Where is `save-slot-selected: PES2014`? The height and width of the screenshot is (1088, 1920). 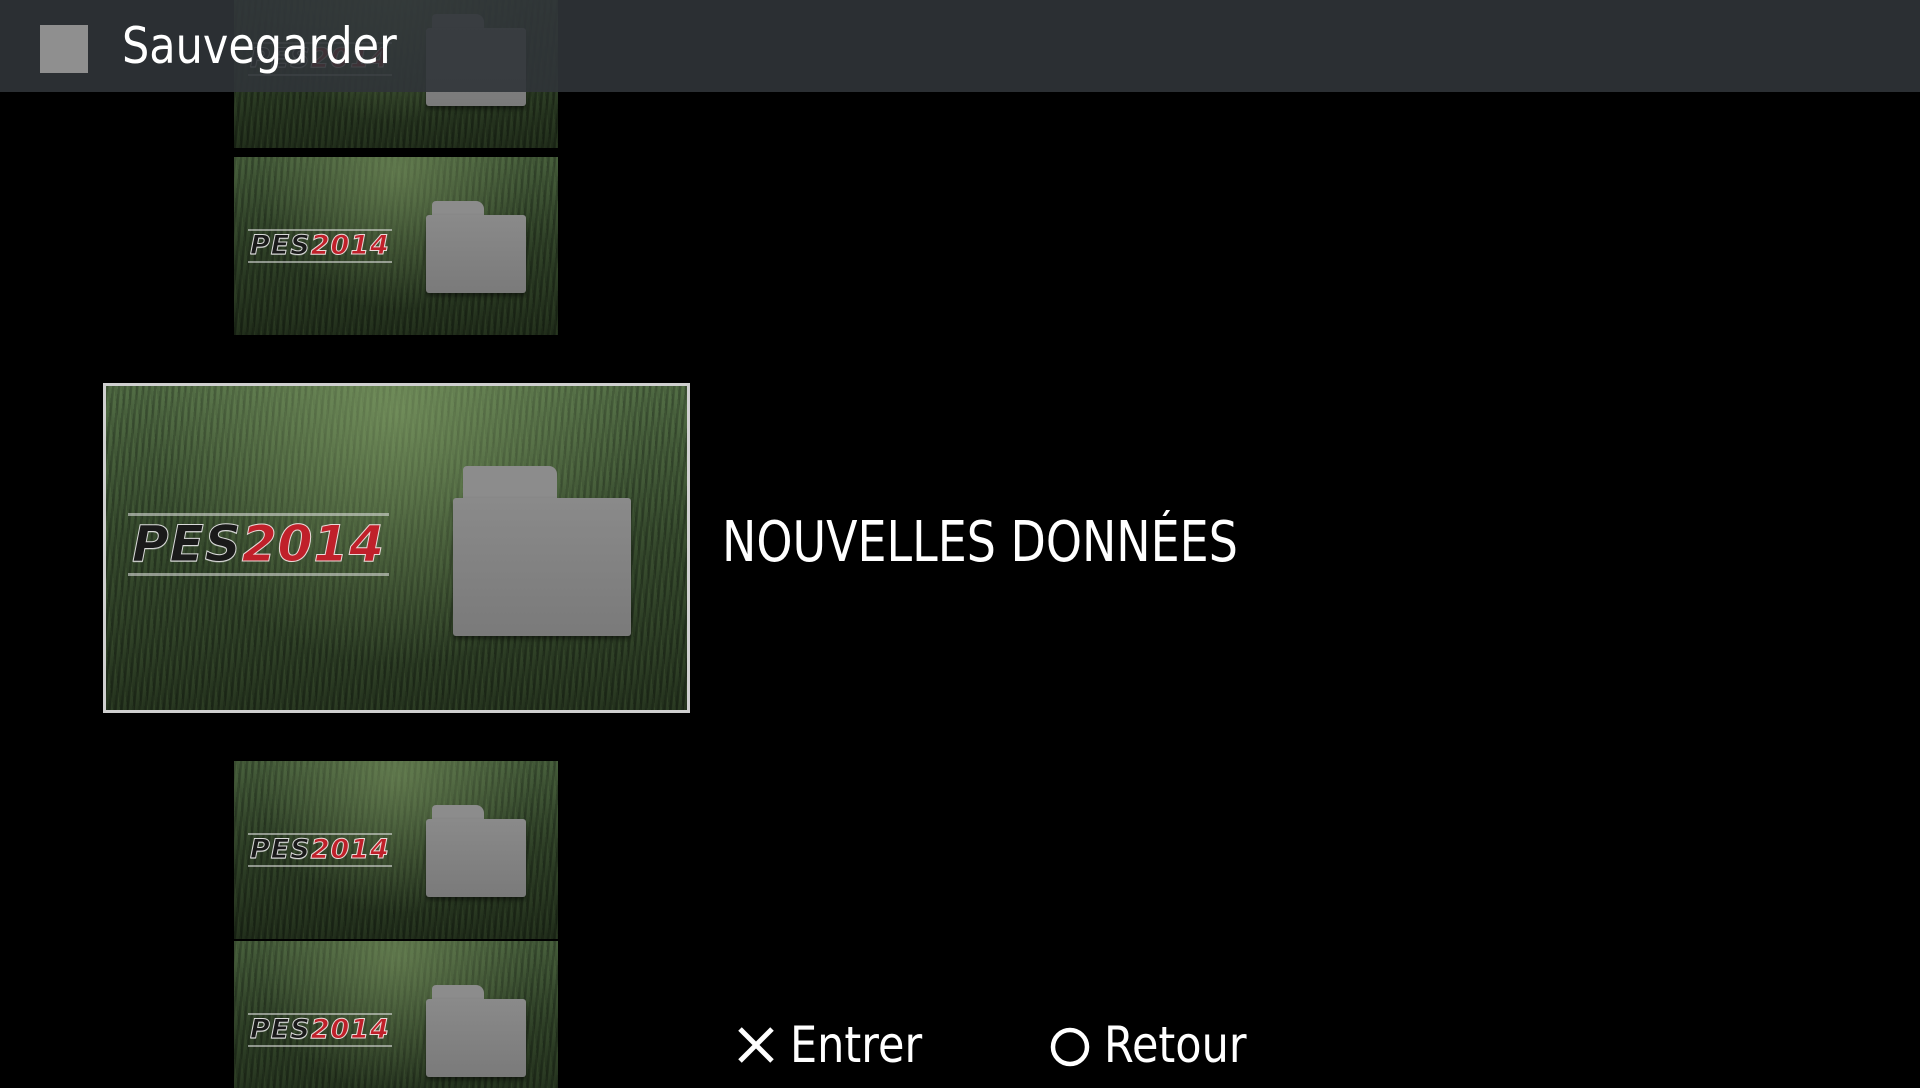
save-slot-selected: PES2014 is located at coordinates (396, 548).